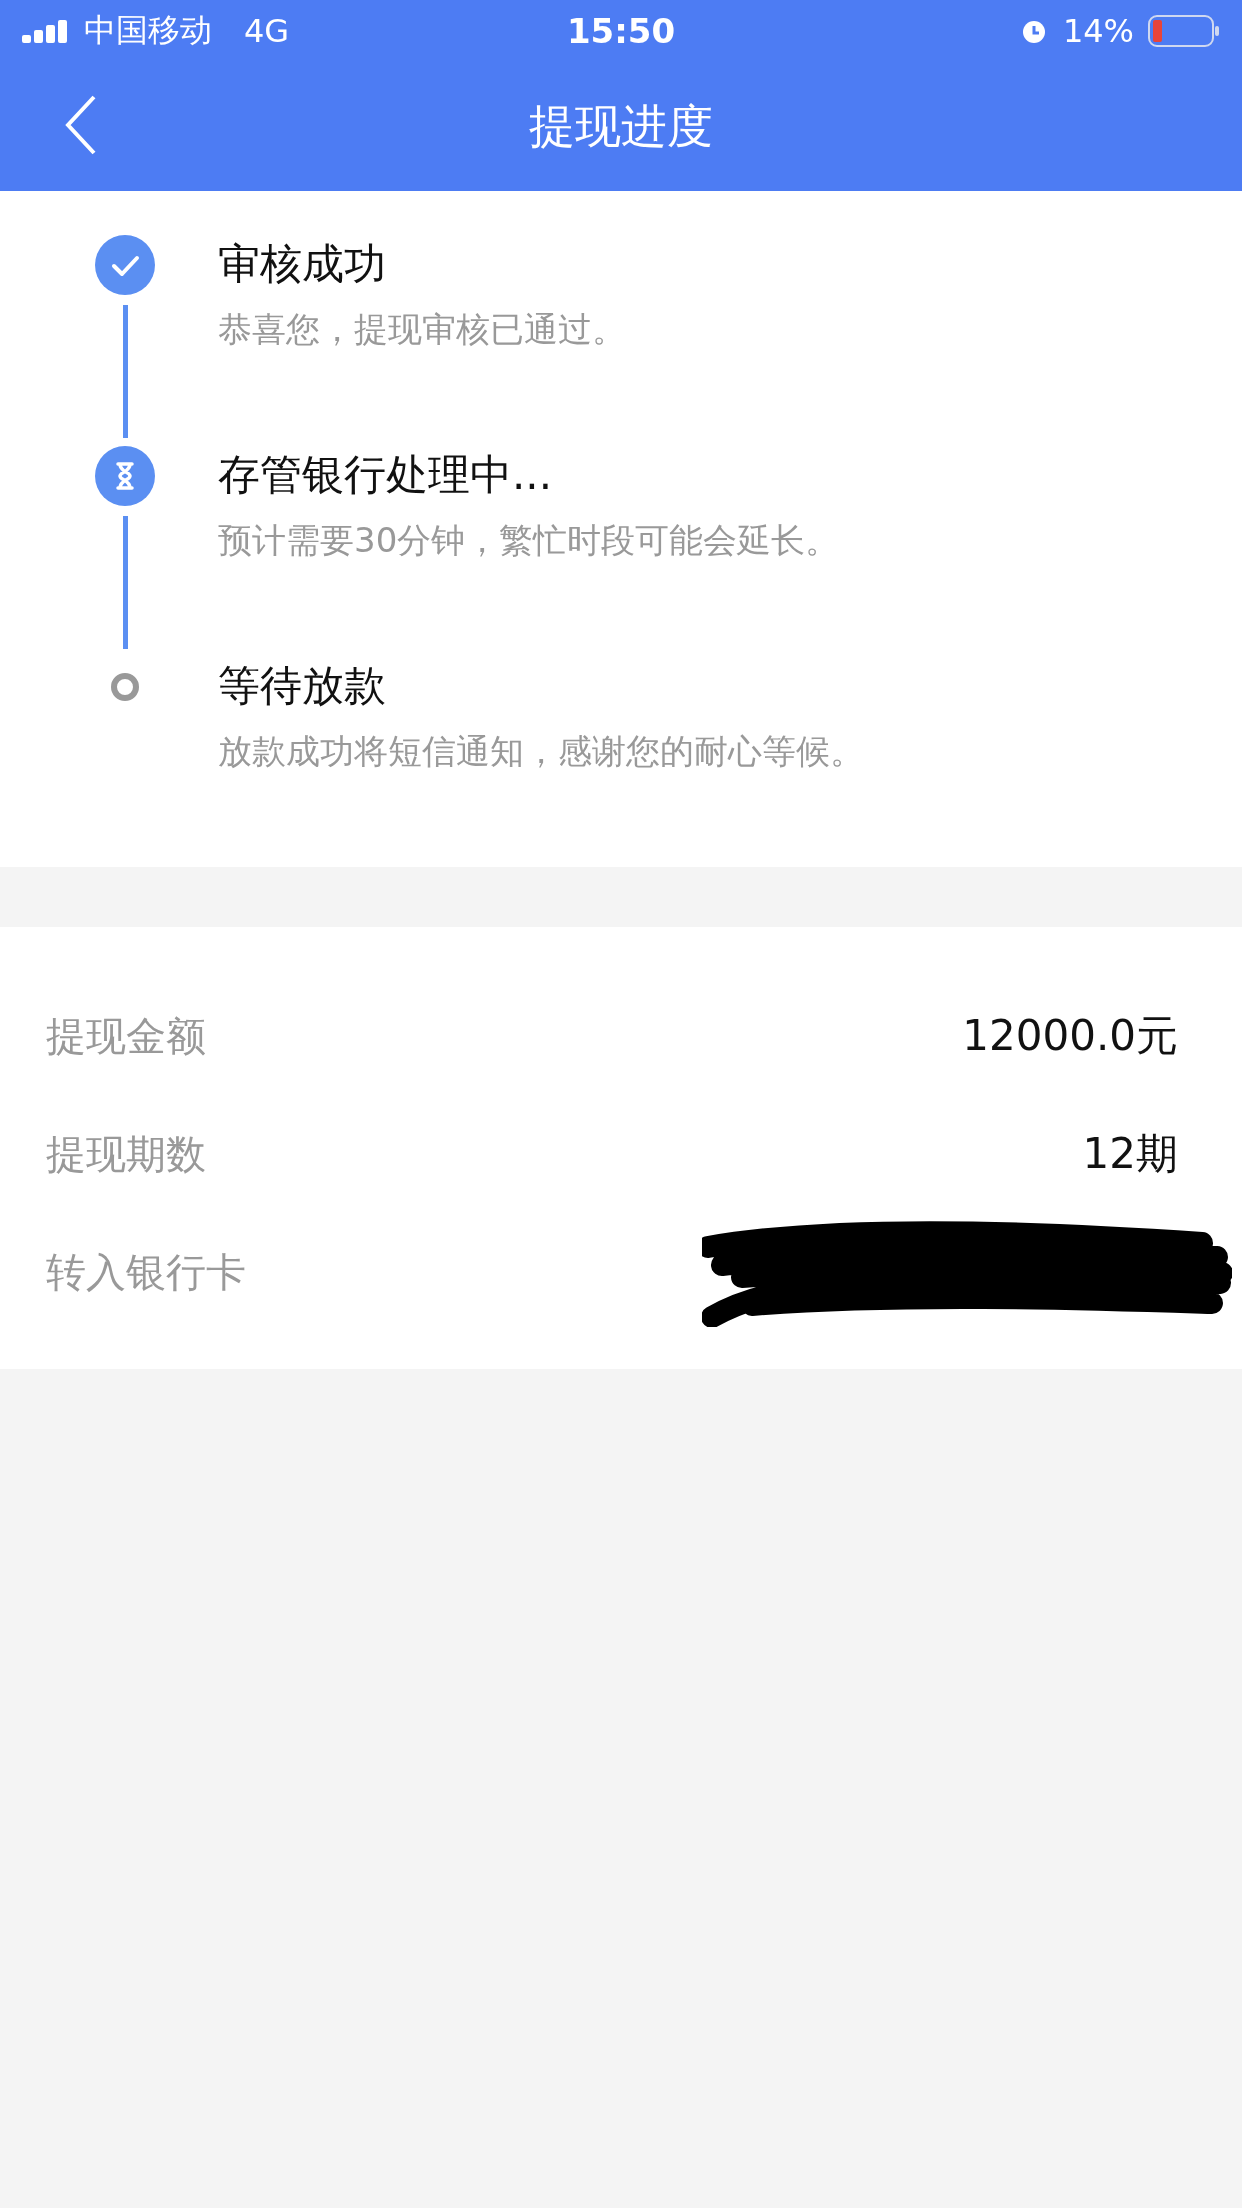 This screenshot has height=2208, width=1242. Describe the element at coordinates (541, 751) in the screenshot. I see `step-description: 放款成功将短信通知，感谢您的耐心等候。` at that location.